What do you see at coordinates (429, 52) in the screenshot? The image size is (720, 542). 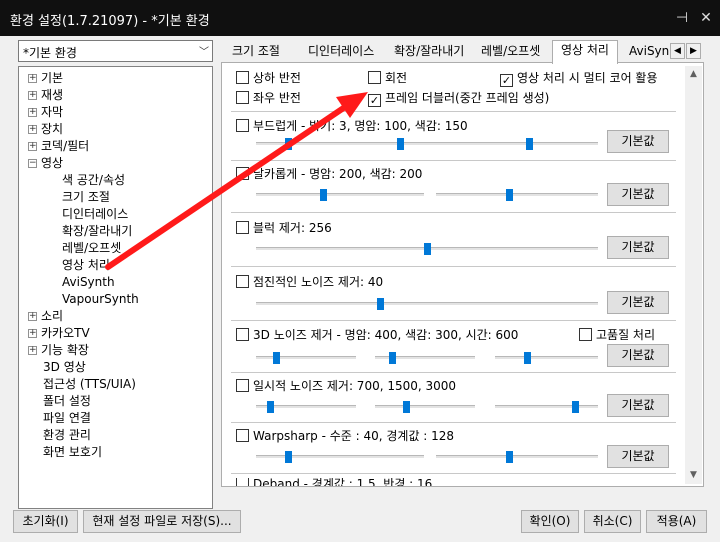 I see `tab-crop: 확장/잘라내기` at bounding box center [429, 52].